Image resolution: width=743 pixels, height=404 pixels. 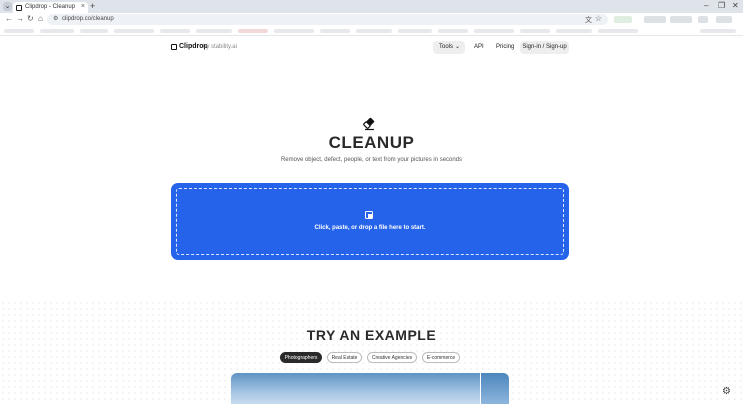 What do you see at coordinates (735, 5) in the screenshot?
I see `close-window-button: ✕` at bounding box center [735, 5].